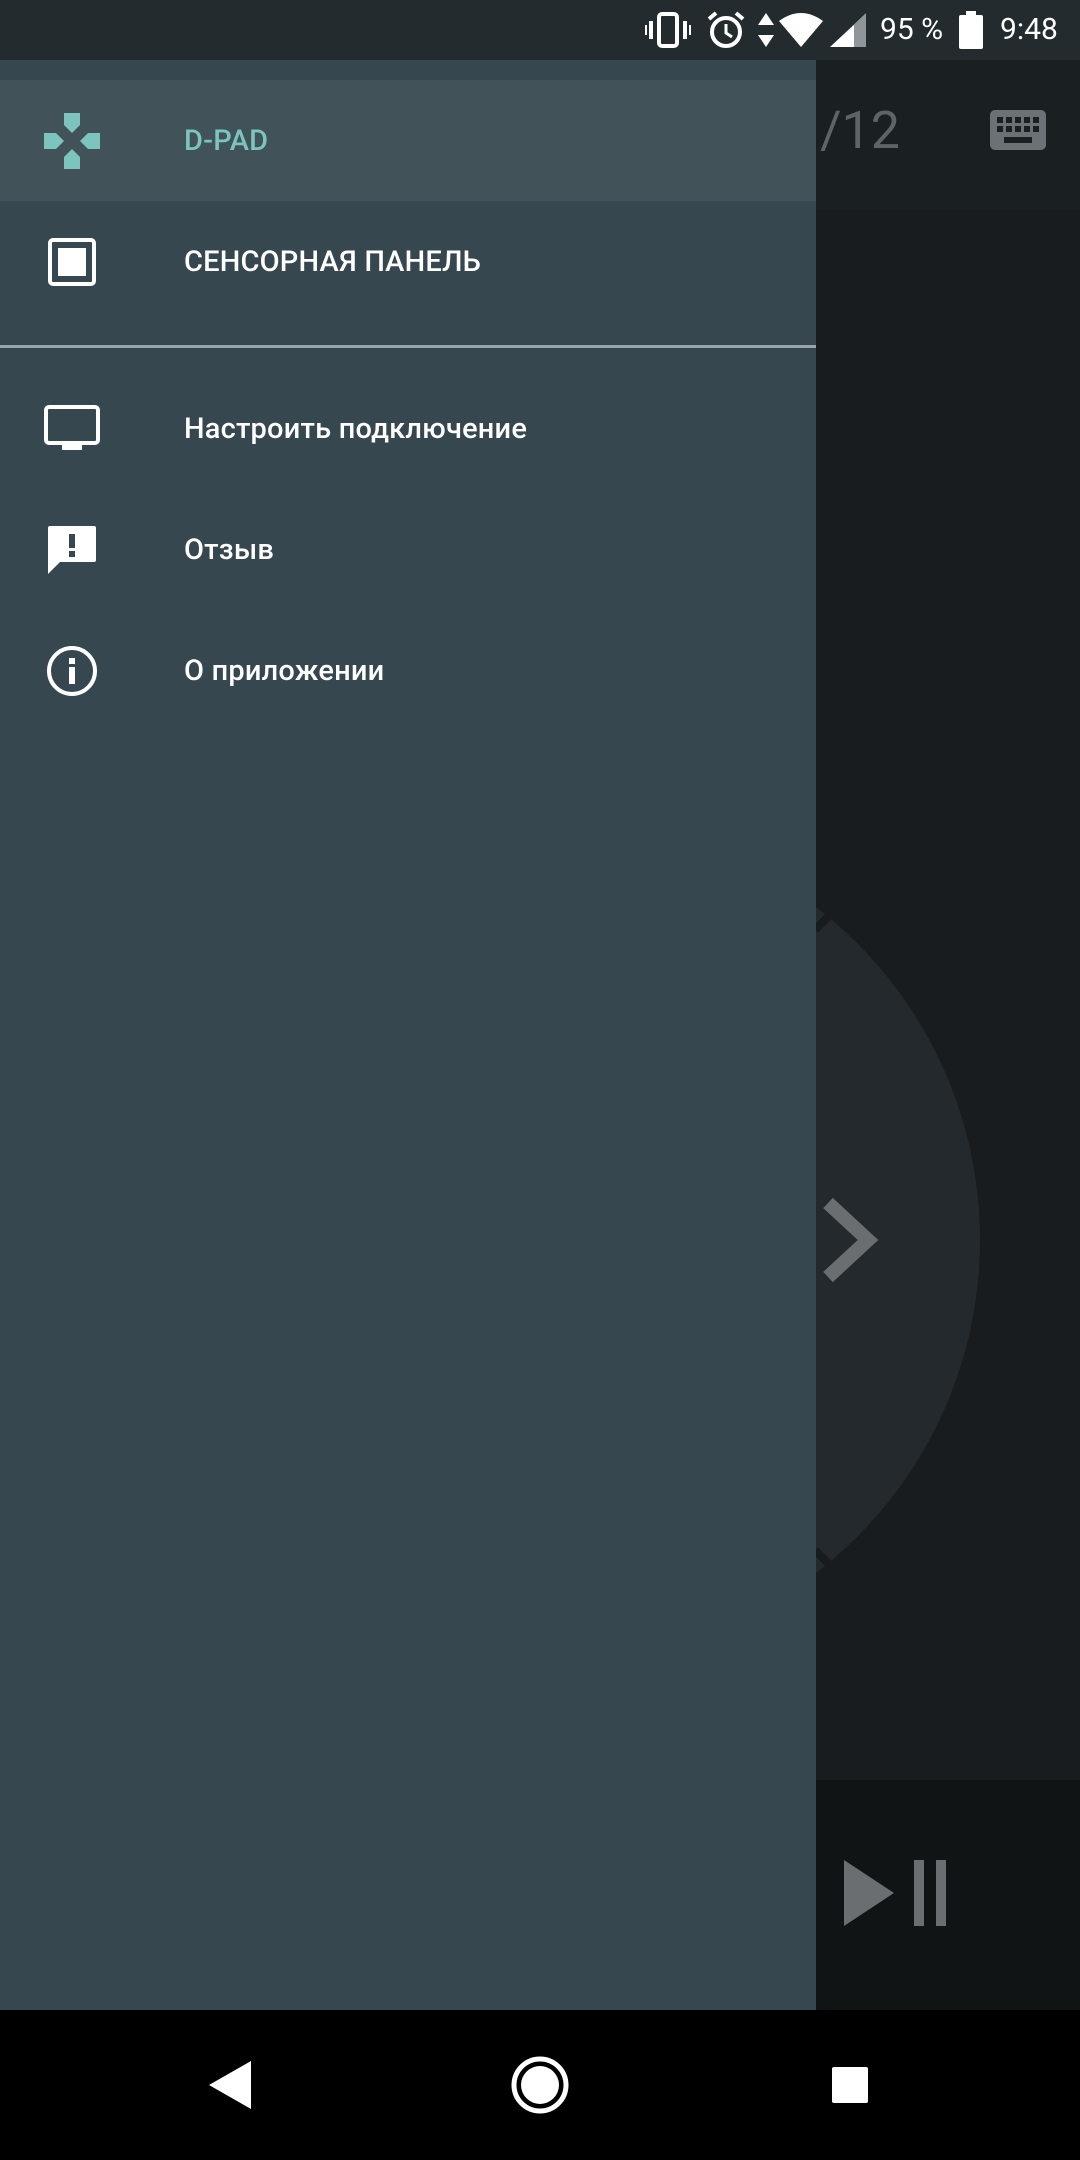 The height and width of the screenshot is (2160, 1080). What do you see at coordinates (72, 428) in the screenshot?
I see `tv-icon` at bounding box center [72, 428].